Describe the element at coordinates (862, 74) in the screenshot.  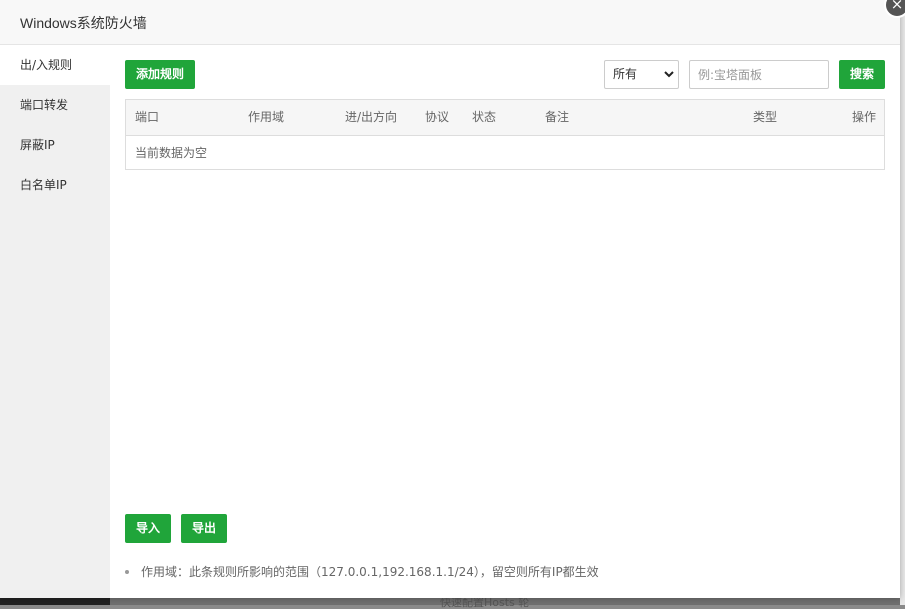
I see `search-button: 搜索` at that location.